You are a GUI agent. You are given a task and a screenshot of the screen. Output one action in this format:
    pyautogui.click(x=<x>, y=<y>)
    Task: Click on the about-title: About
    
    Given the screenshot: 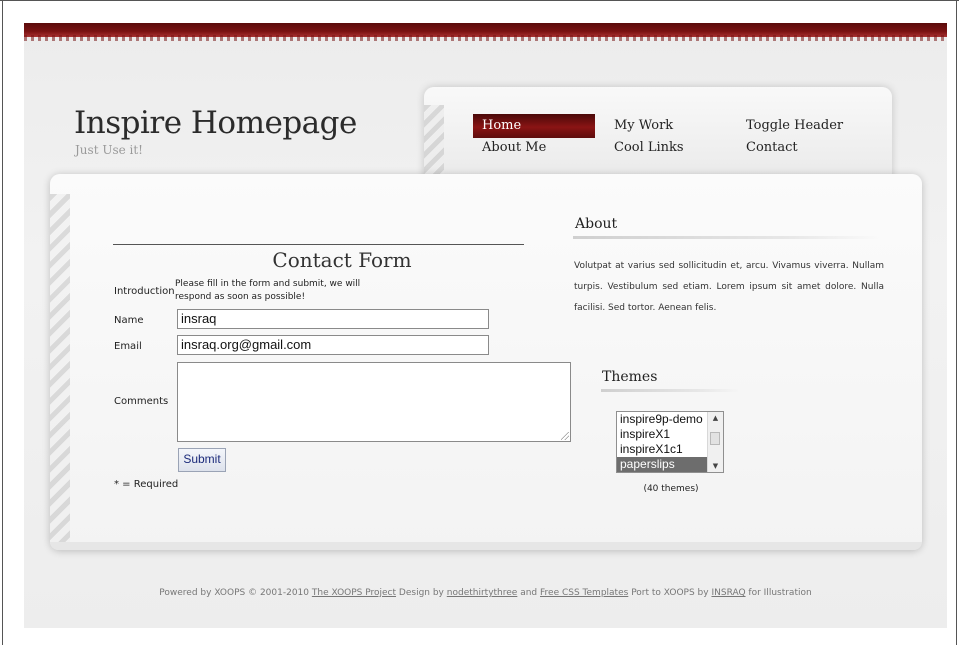 What is the action you would take?
    pyautogui.click(x=596, y=224)
    